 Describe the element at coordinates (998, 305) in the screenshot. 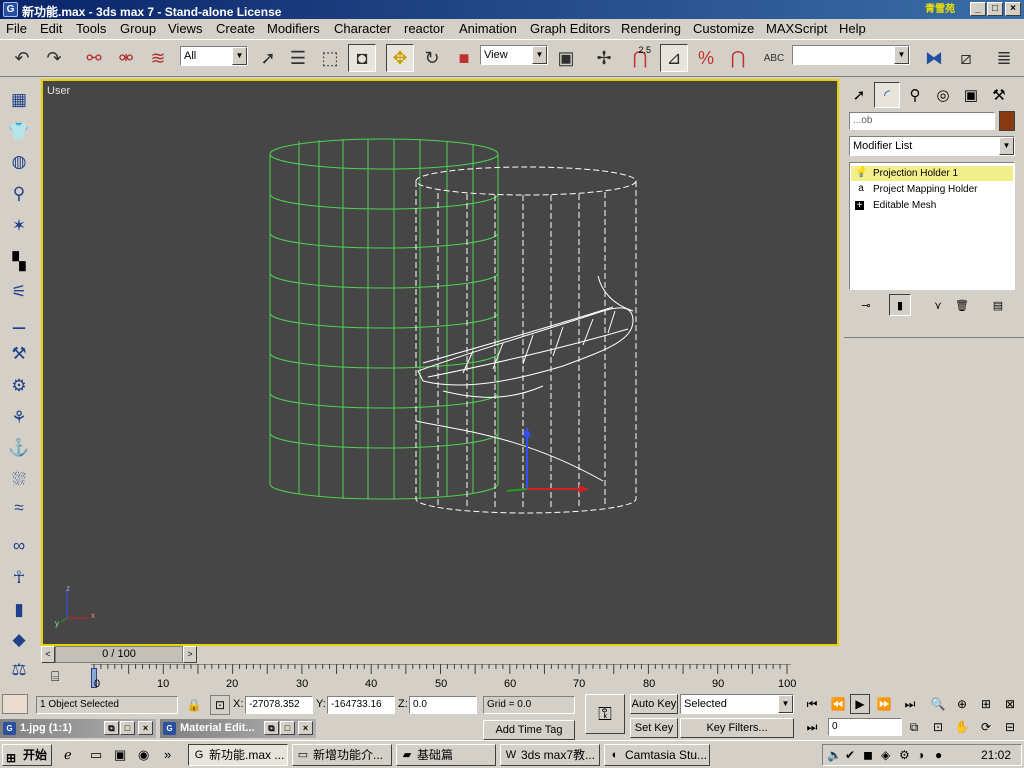

I see `configure-modifier-sets-icon: ▤` at that location.